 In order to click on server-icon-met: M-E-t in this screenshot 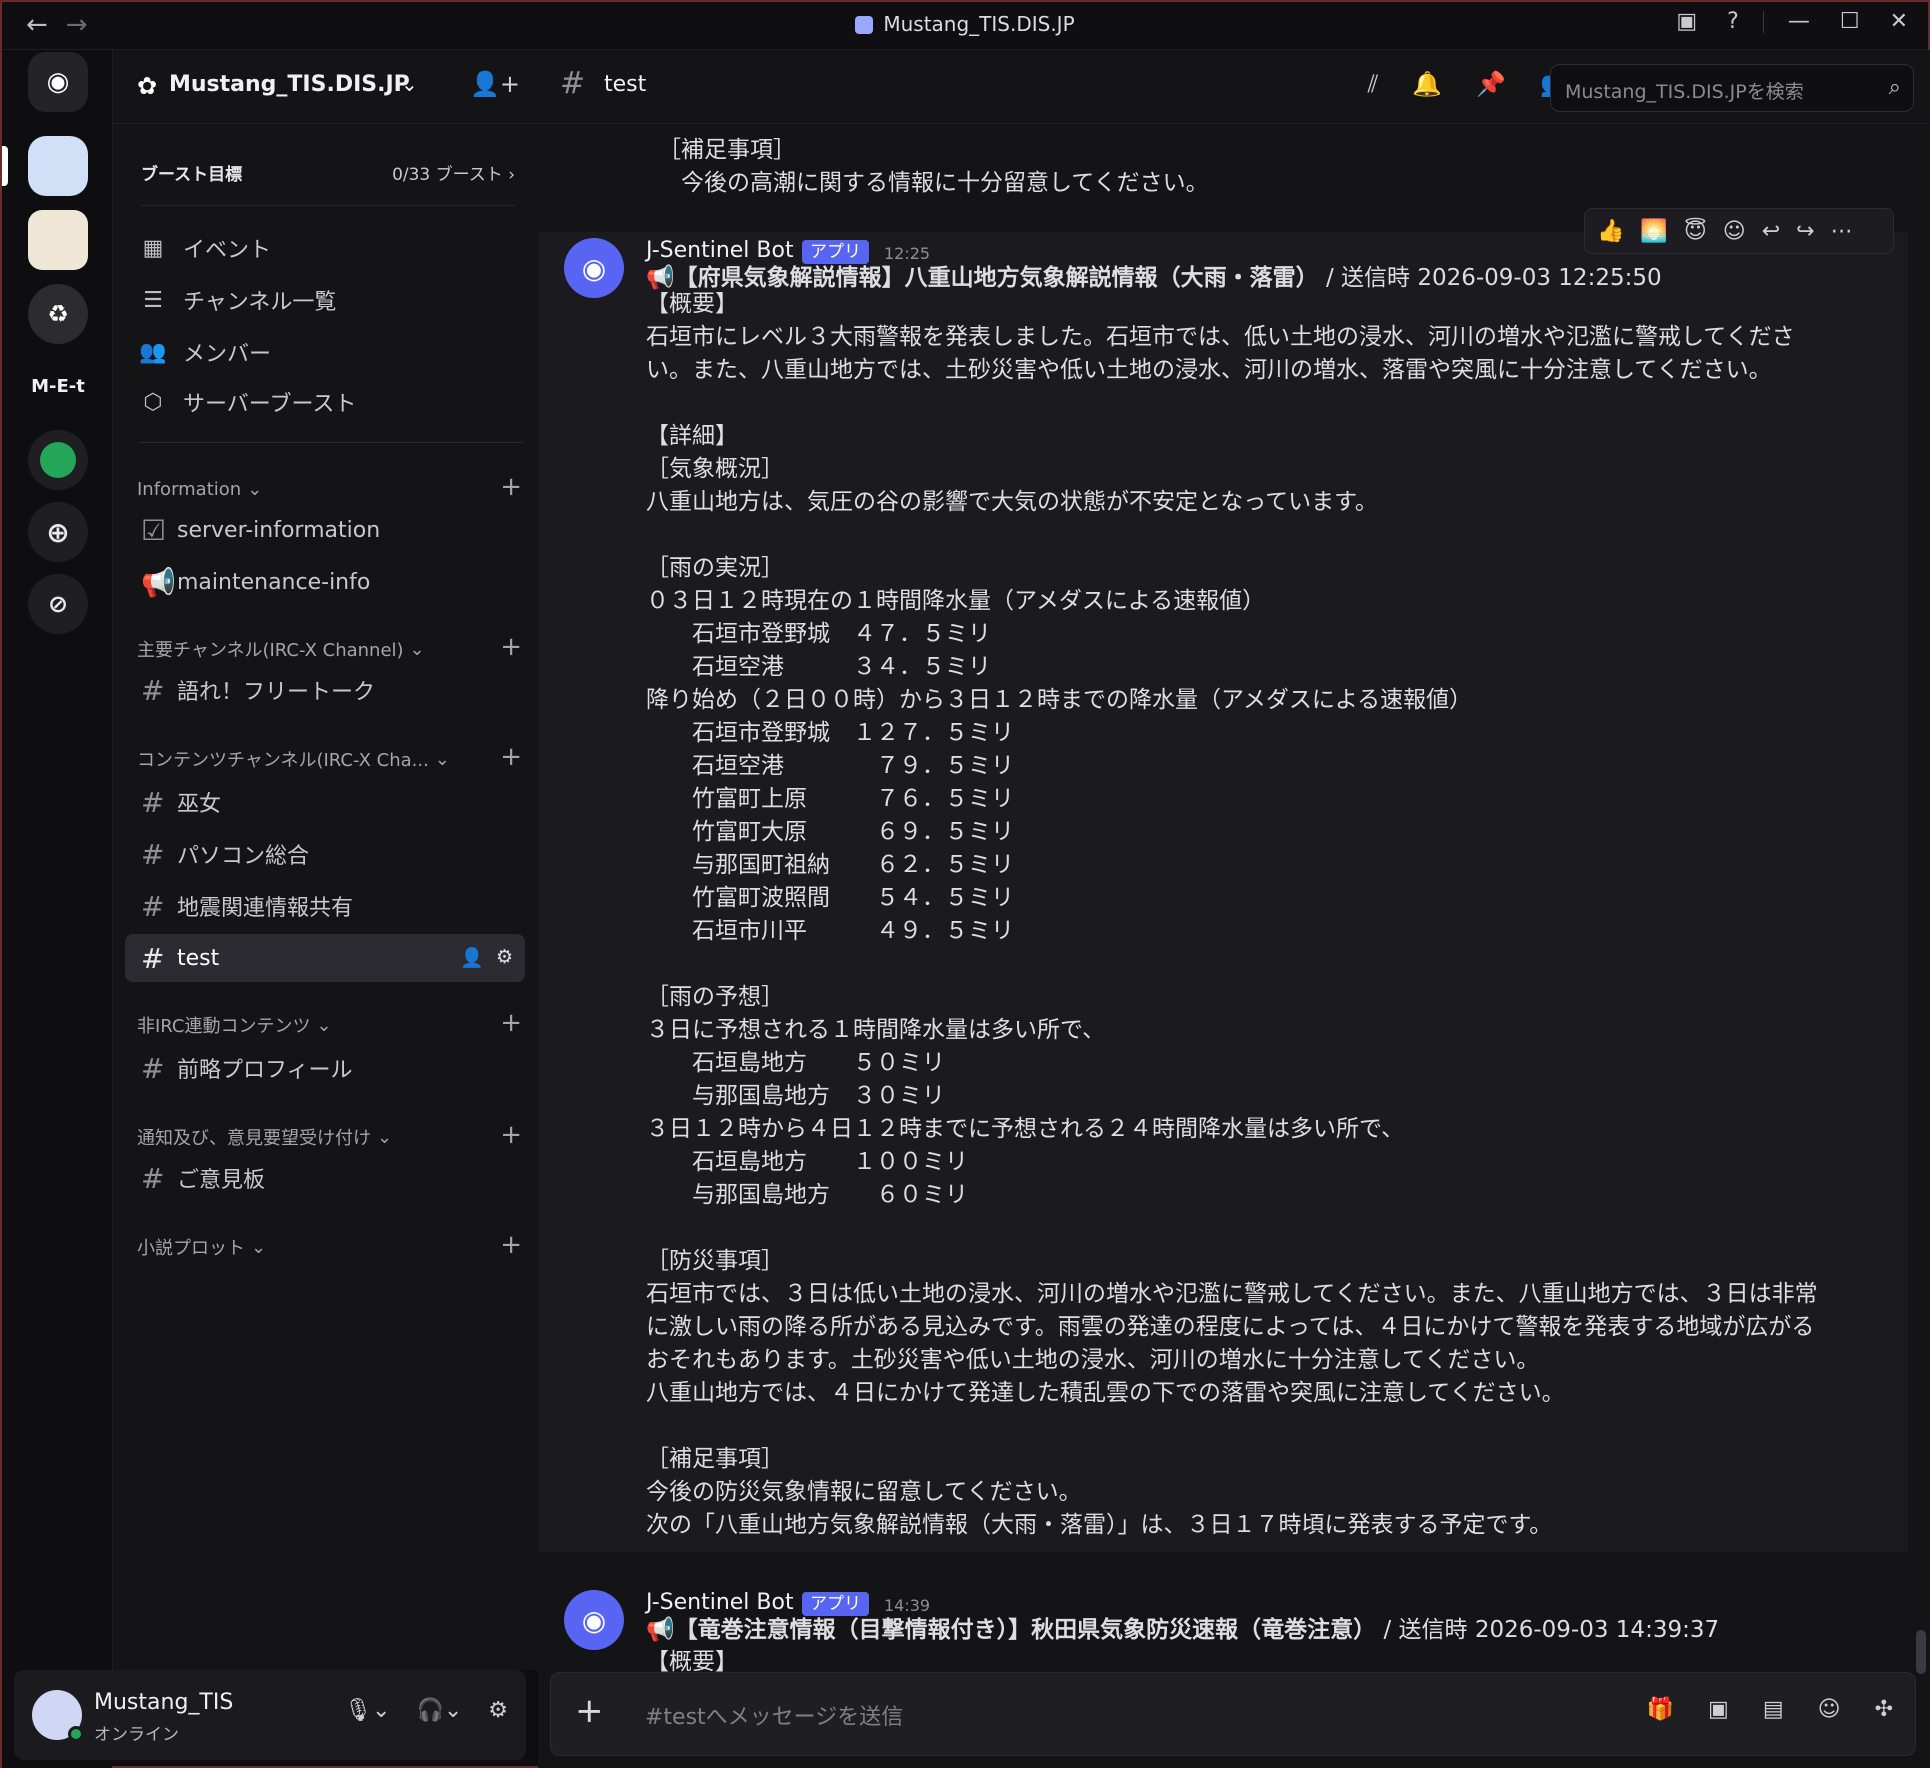, I will do `click(58, 386)`.